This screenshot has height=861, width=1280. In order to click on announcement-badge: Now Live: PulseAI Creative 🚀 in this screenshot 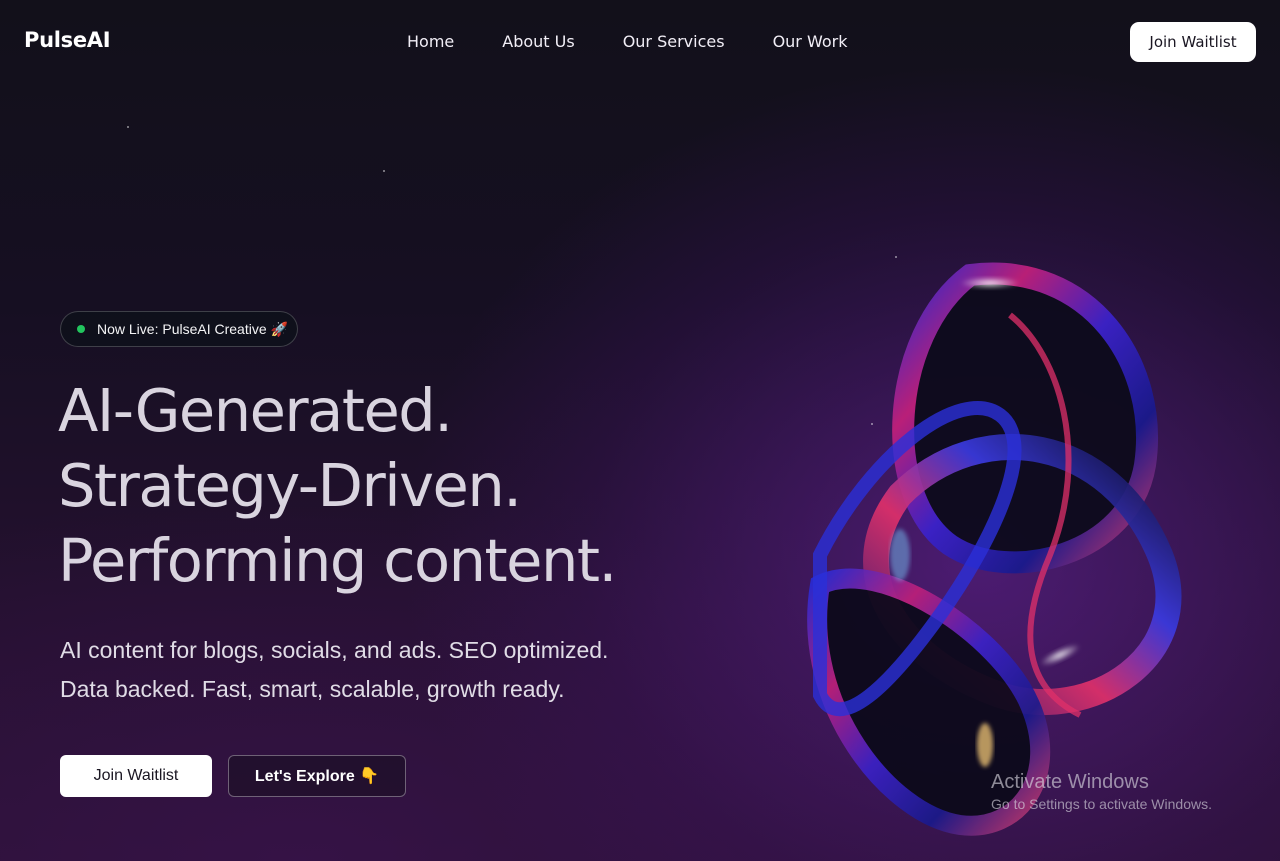, I will do `click(179, 329)`.